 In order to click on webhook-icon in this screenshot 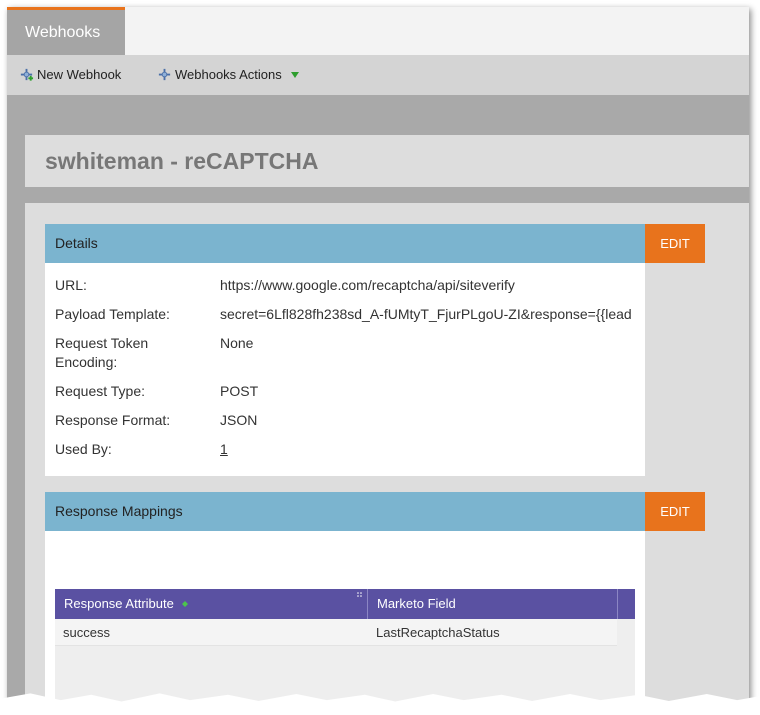, I will do `click(164, 74)`.